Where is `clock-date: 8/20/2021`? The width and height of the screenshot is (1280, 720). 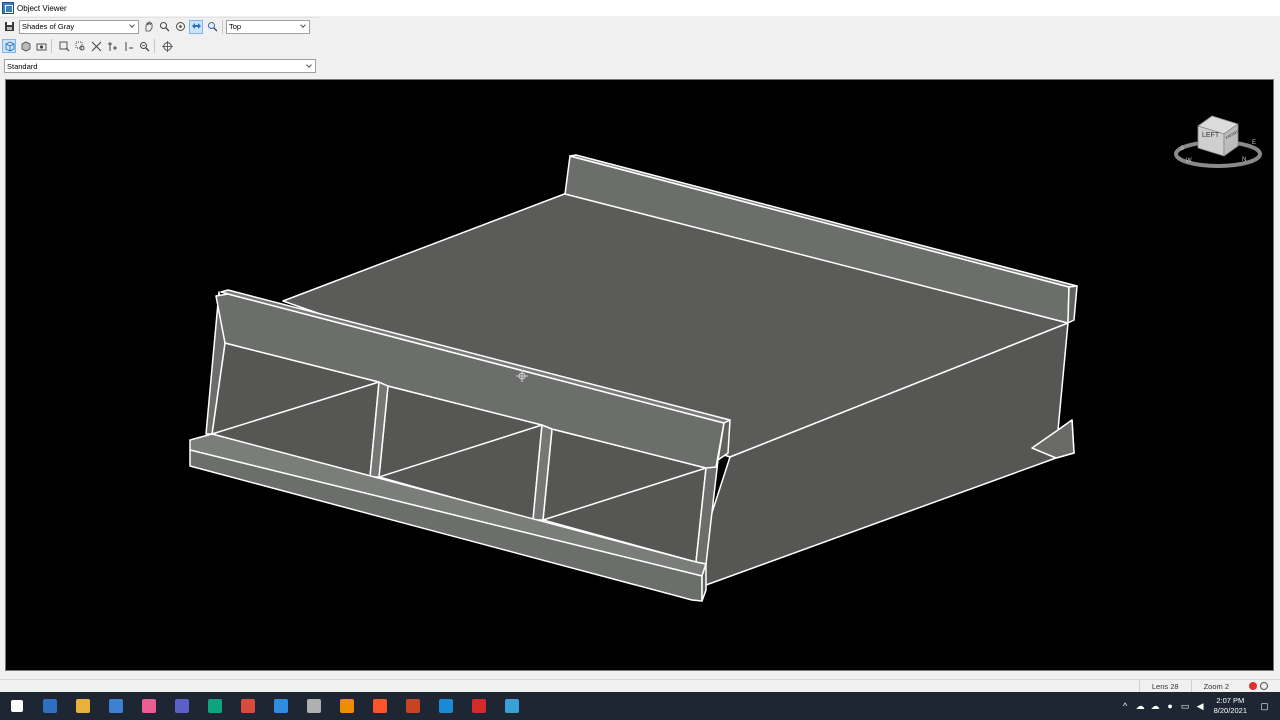 clock-date: 8/20/2021 is located at coordinates (1230, 710).